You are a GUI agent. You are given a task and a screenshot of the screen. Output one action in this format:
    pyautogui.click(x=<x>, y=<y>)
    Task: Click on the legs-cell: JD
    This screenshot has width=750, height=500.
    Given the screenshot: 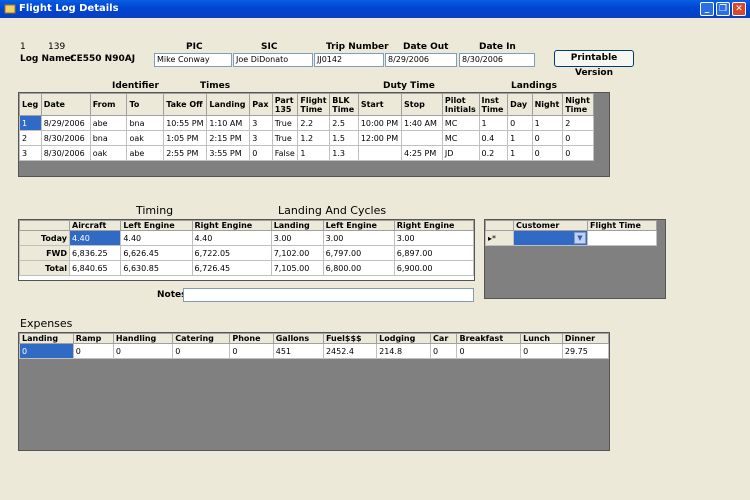 What is the action you would take?
    pyautogui.click(x=460, y=153)
    